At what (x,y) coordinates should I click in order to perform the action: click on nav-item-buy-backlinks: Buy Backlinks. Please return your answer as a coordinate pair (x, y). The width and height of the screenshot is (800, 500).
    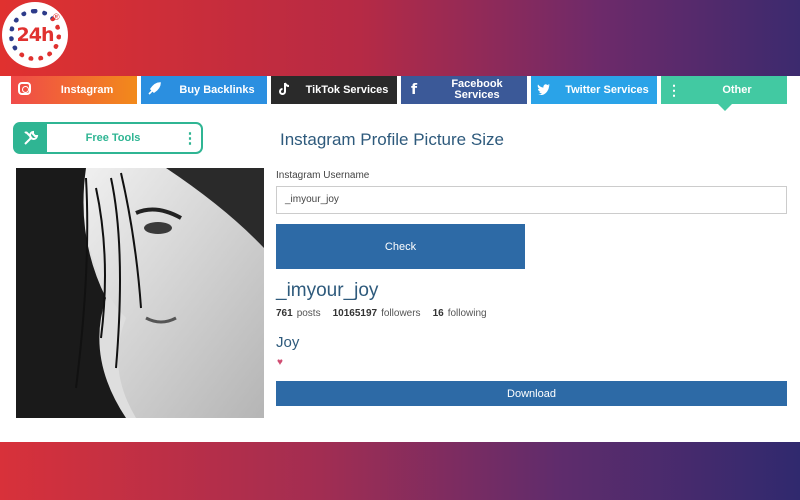
    Looking at the image, I should click on (204, 90).